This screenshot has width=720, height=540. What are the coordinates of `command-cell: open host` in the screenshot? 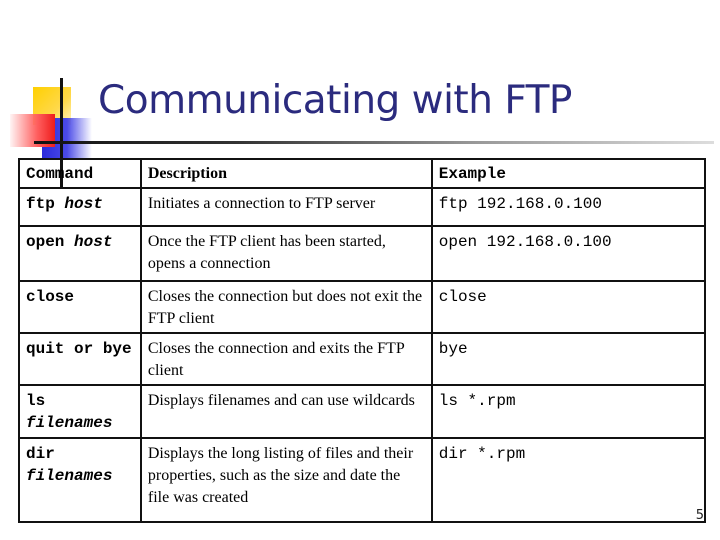 It's located at (80, 253).